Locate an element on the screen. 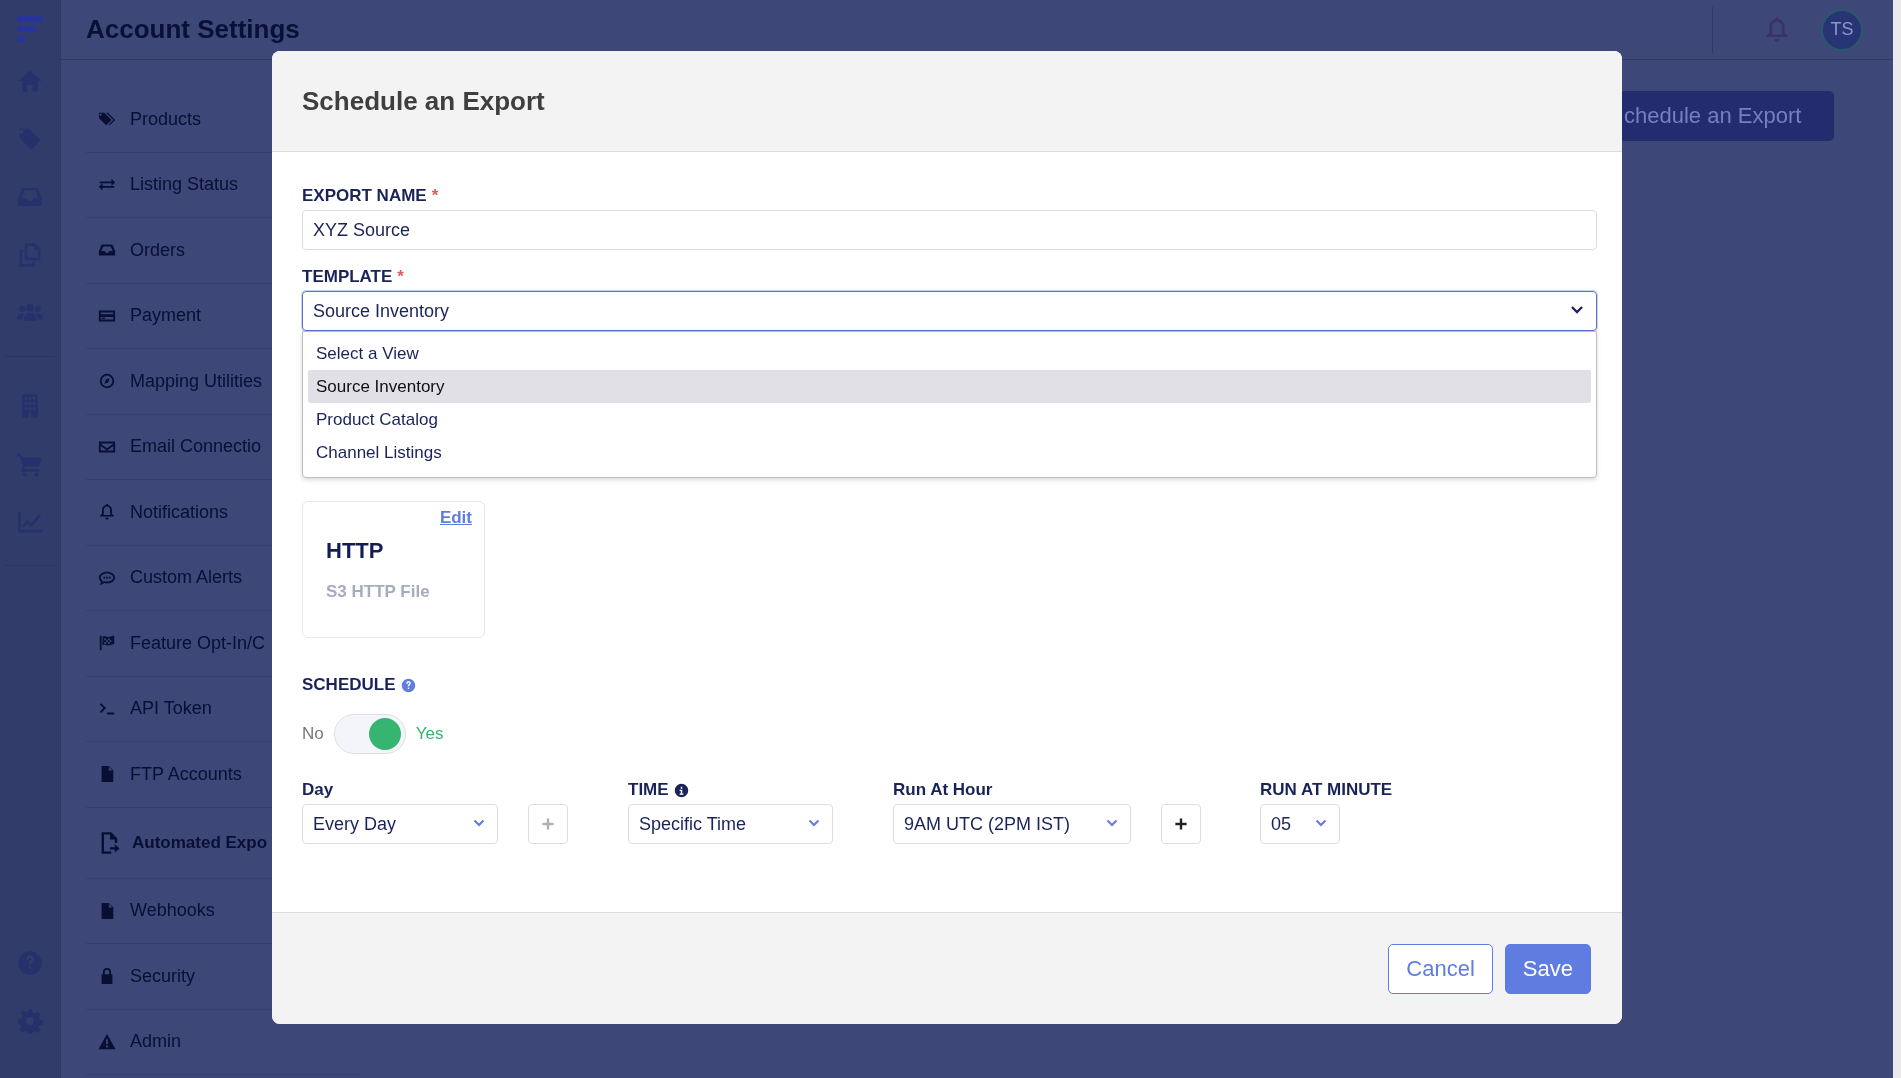 The image size is (1901, 1078). edit-link: Edit is located at coordinates (455, 518).